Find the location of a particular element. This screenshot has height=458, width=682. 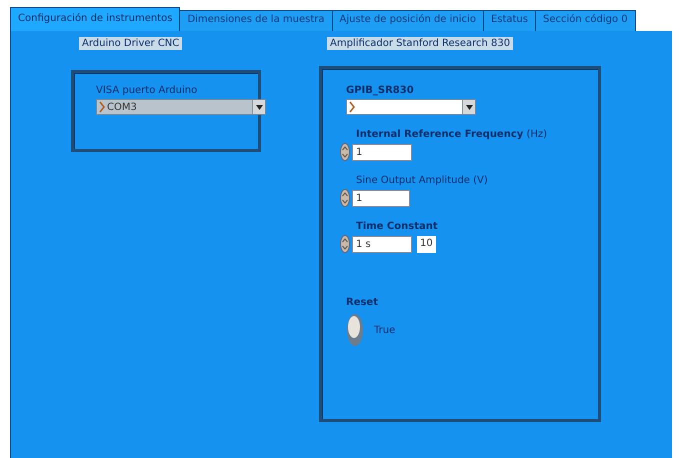

control-label: Reset is located at coordinates (362, 302).